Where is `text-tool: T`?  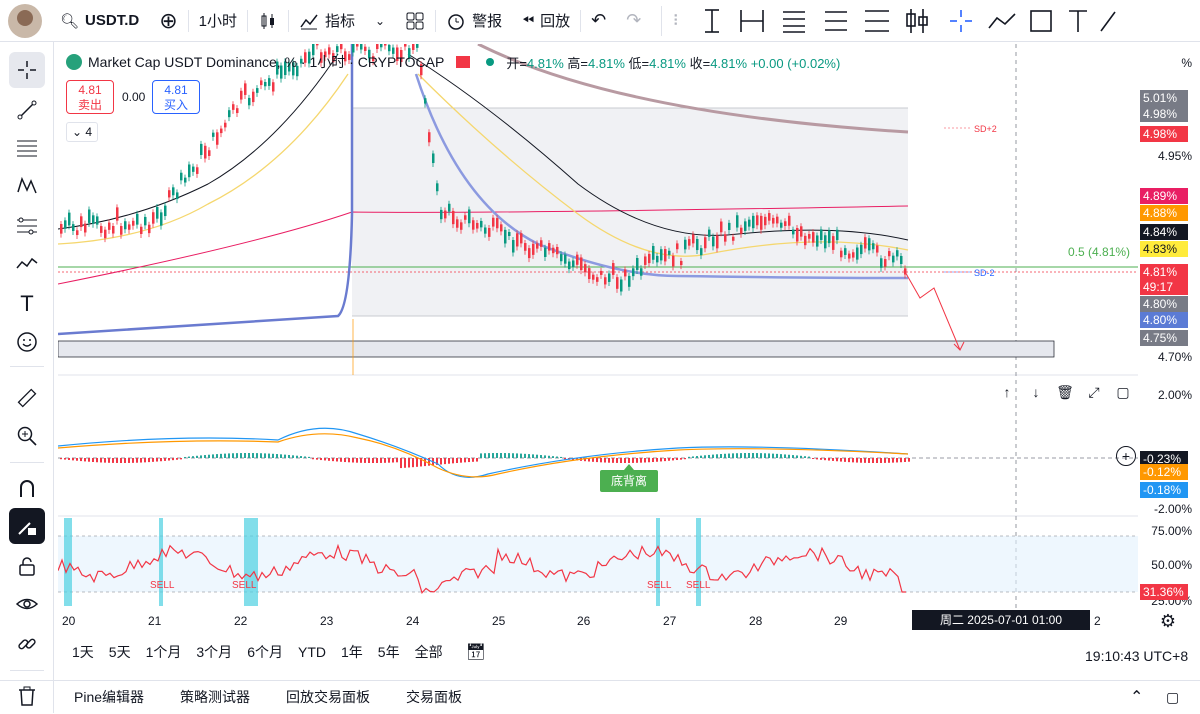
text-tool: T is located at coordinates (27, 304).